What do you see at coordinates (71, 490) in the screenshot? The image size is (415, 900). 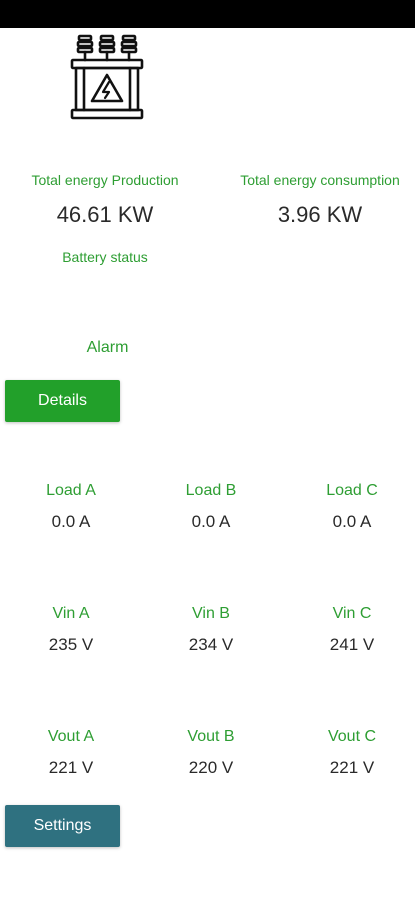 I see `load-a-label: Load A` at bounding box center [71, 490].